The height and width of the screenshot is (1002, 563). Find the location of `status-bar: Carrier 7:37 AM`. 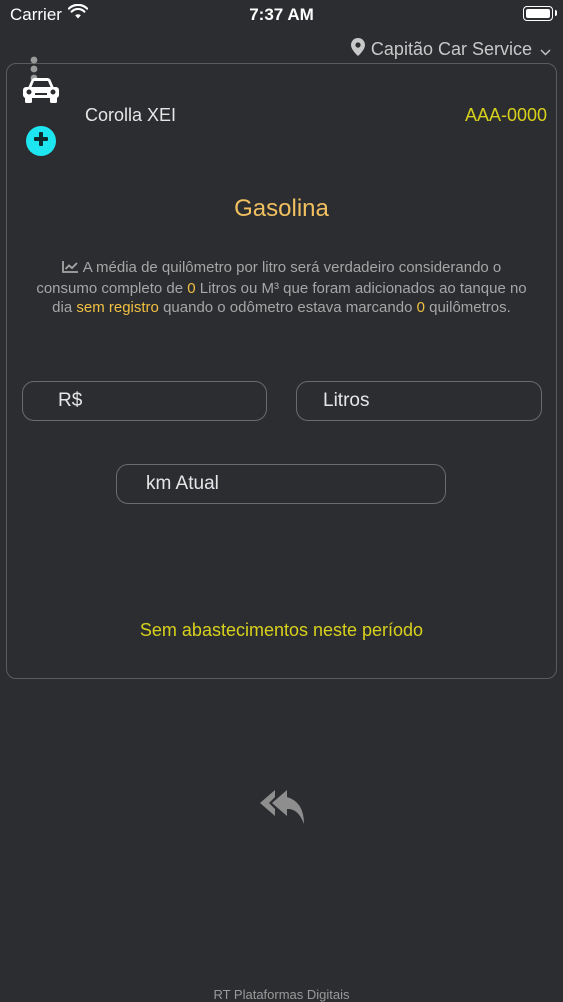

status-bar: Carrier 7:37 AM is located at coordinates (281, 15).